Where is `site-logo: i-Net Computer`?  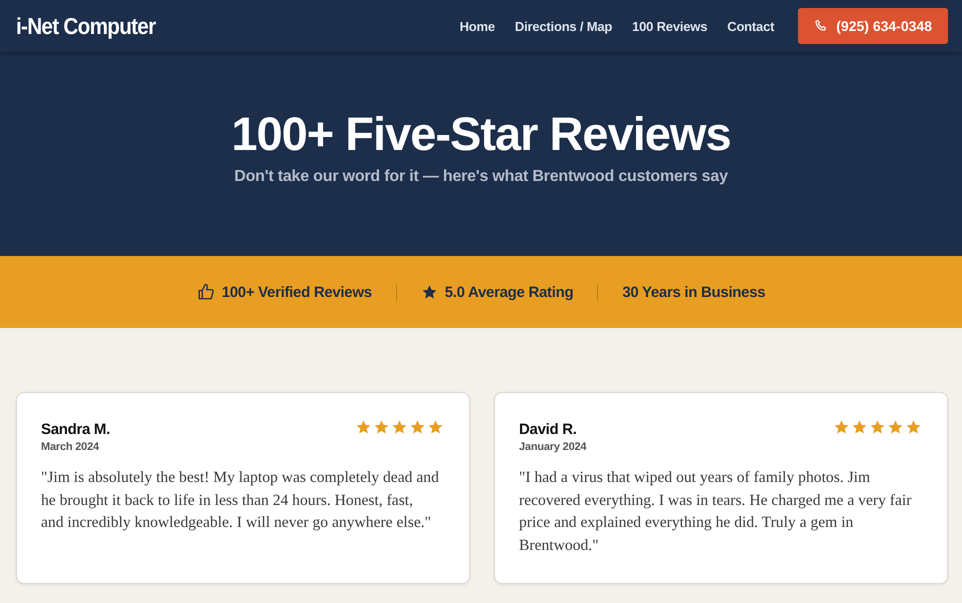
site-logo: i-Net Computer is located at coordinates (86, 26).